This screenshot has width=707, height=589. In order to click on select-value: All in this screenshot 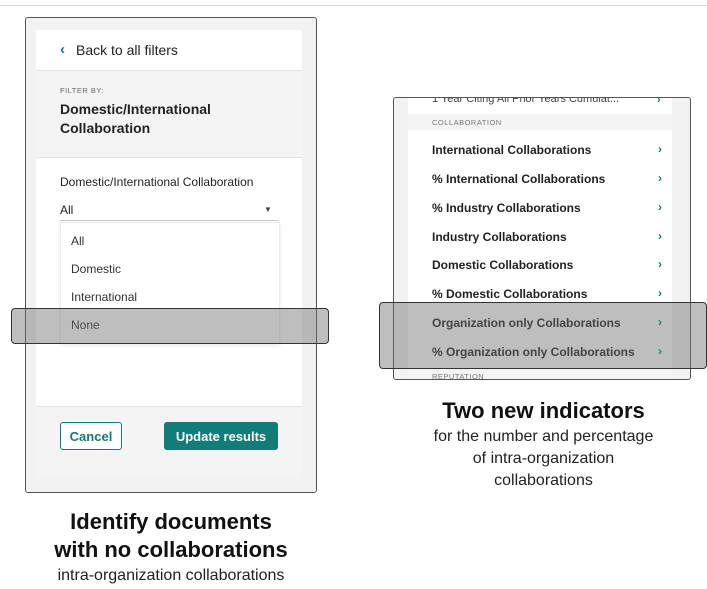, I will do `click(67, 210)`.